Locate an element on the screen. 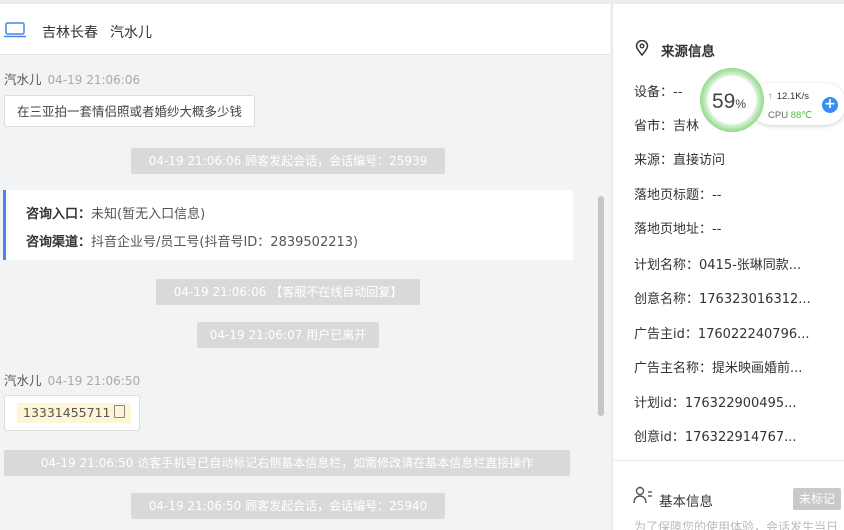 This screenshot has width=844, height=530. info-row-province: 省市：吉林 is located at coordinates (667, 126).